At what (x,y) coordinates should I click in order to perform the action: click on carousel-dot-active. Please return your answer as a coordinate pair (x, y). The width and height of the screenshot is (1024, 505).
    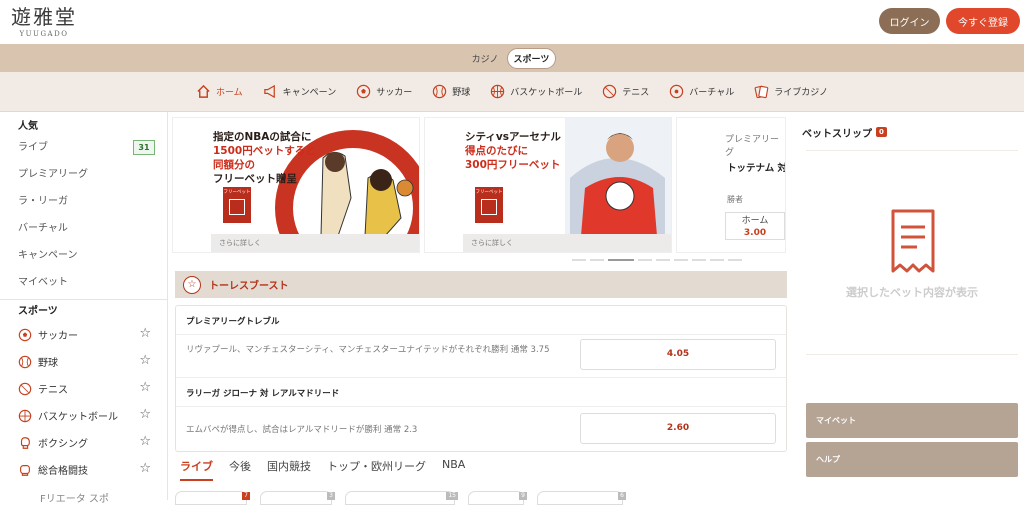
    Looking at the image, I should click on (621, 260).